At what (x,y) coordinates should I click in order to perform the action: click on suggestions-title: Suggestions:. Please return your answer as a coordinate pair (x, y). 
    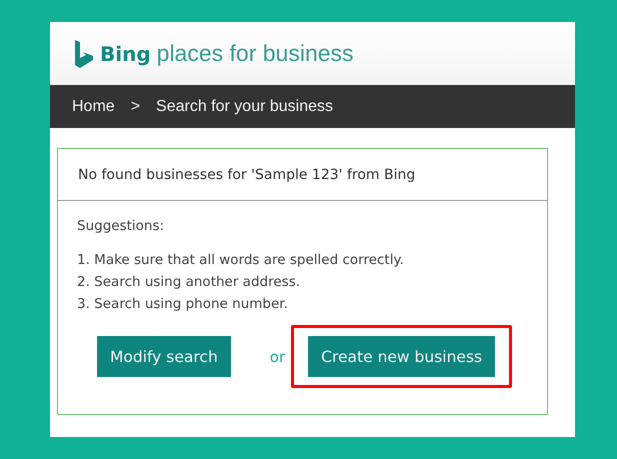
    Looking at the image, I should click on (121, 226).